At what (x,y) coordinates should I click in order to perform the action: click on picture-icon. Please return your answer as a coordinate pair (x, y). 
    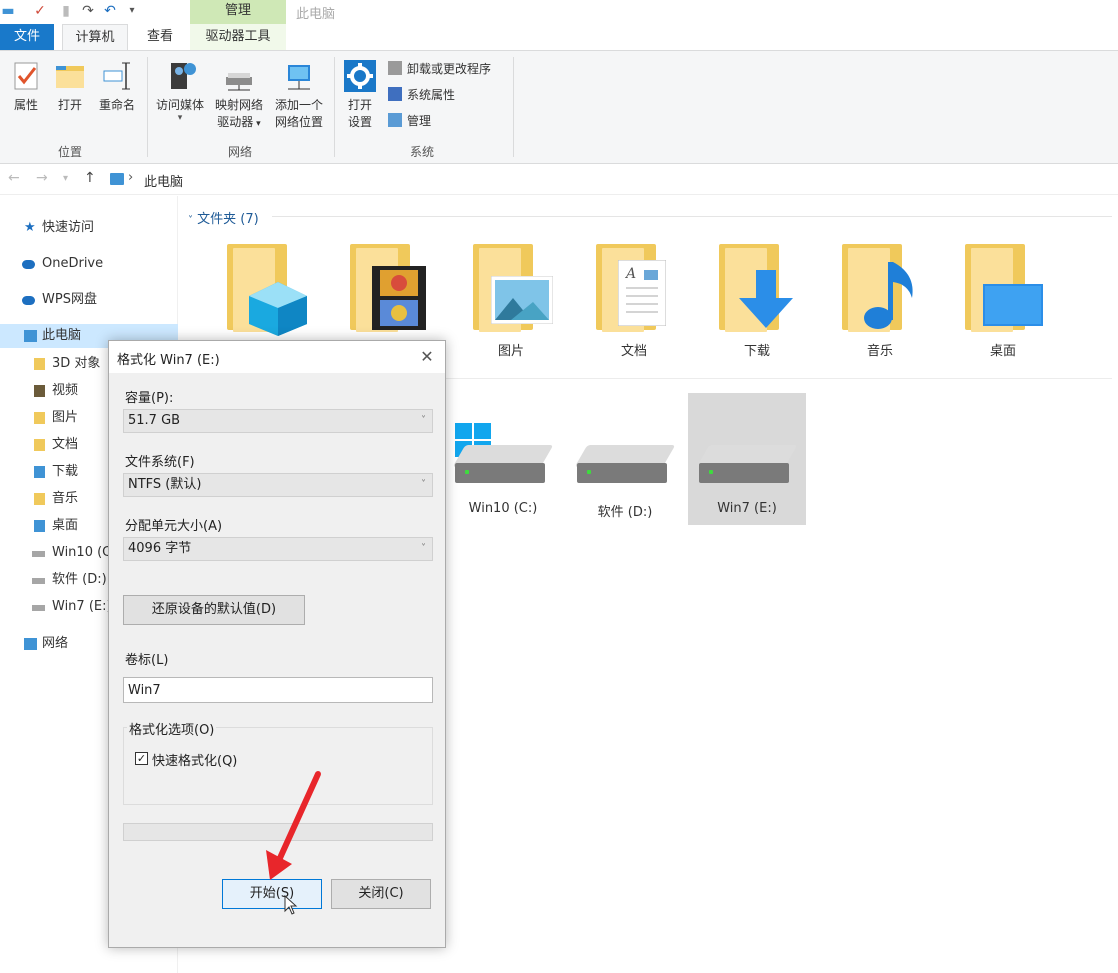
    Looking at the image, I should click on (522, 300).